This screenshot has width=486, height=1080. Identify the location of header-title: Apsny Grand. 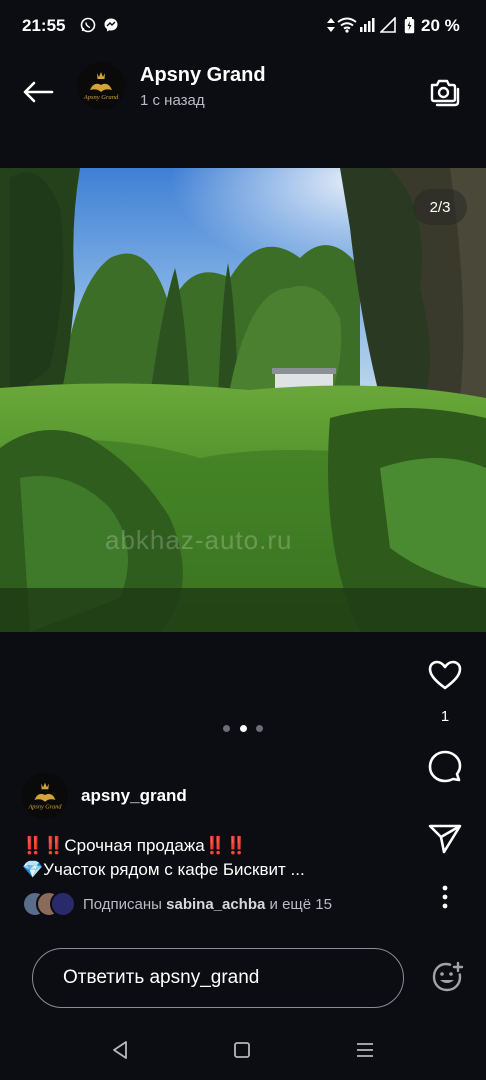
(203, 75).